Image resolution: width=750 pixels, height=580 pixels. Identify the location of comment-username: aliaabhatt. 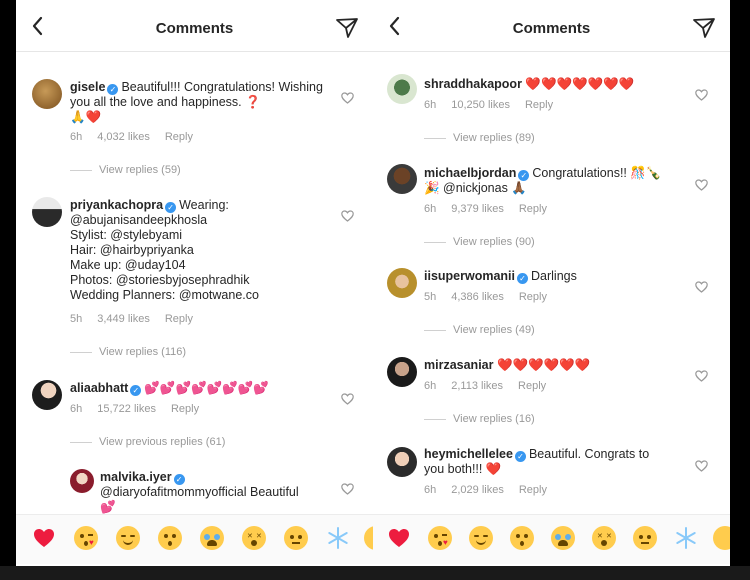
(99, 388).